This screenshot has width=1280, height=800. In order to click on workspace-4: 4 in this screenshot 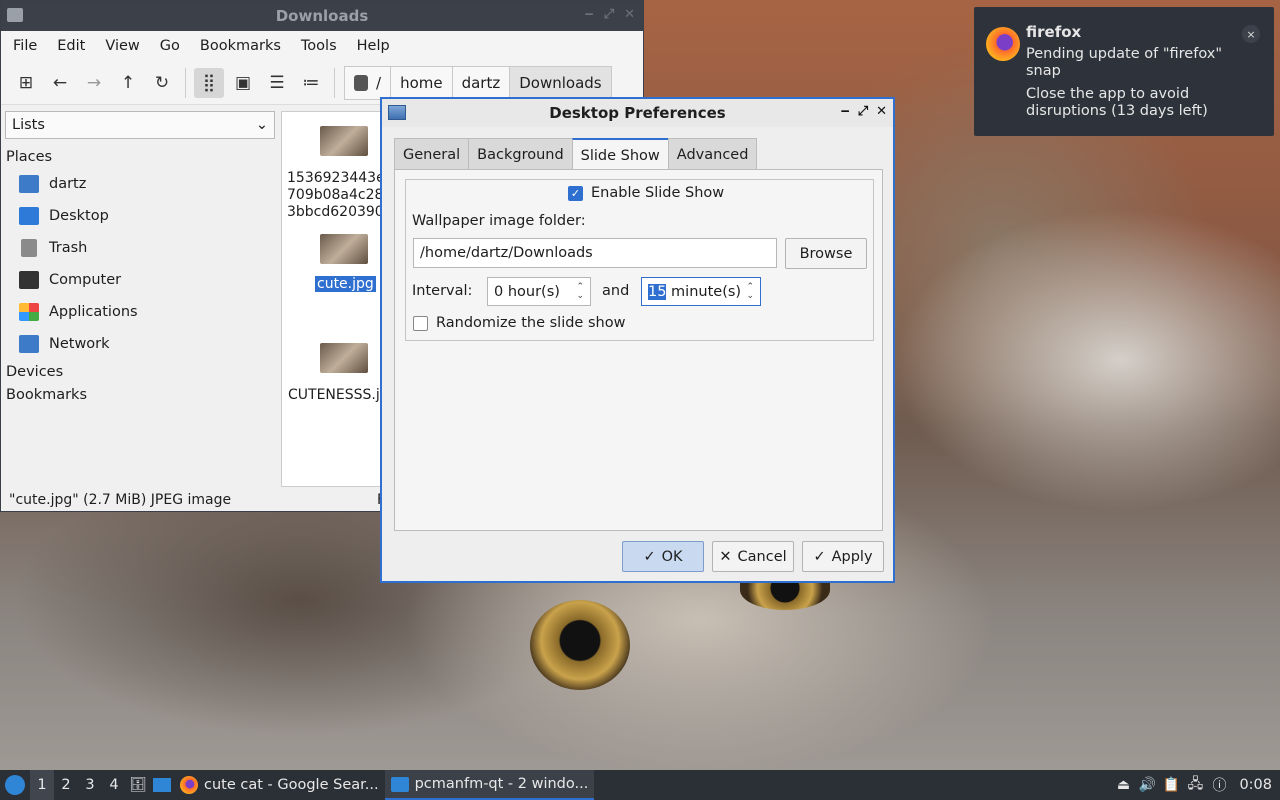, I will do `click(114, 785)`.